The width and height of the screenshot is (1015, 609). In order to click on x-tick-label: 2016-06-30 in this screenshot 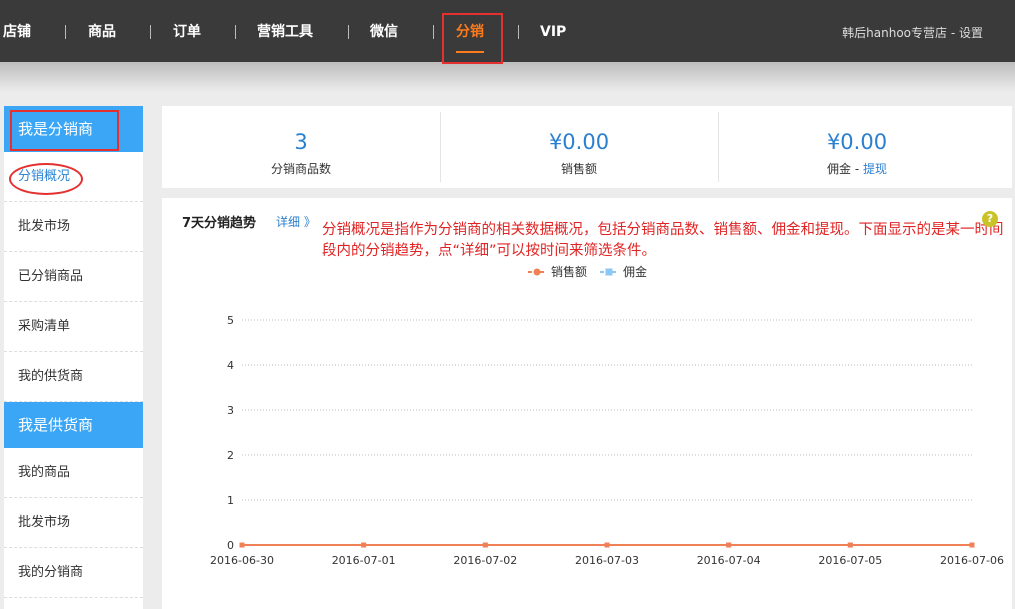, I will do `click(242, 560)`.